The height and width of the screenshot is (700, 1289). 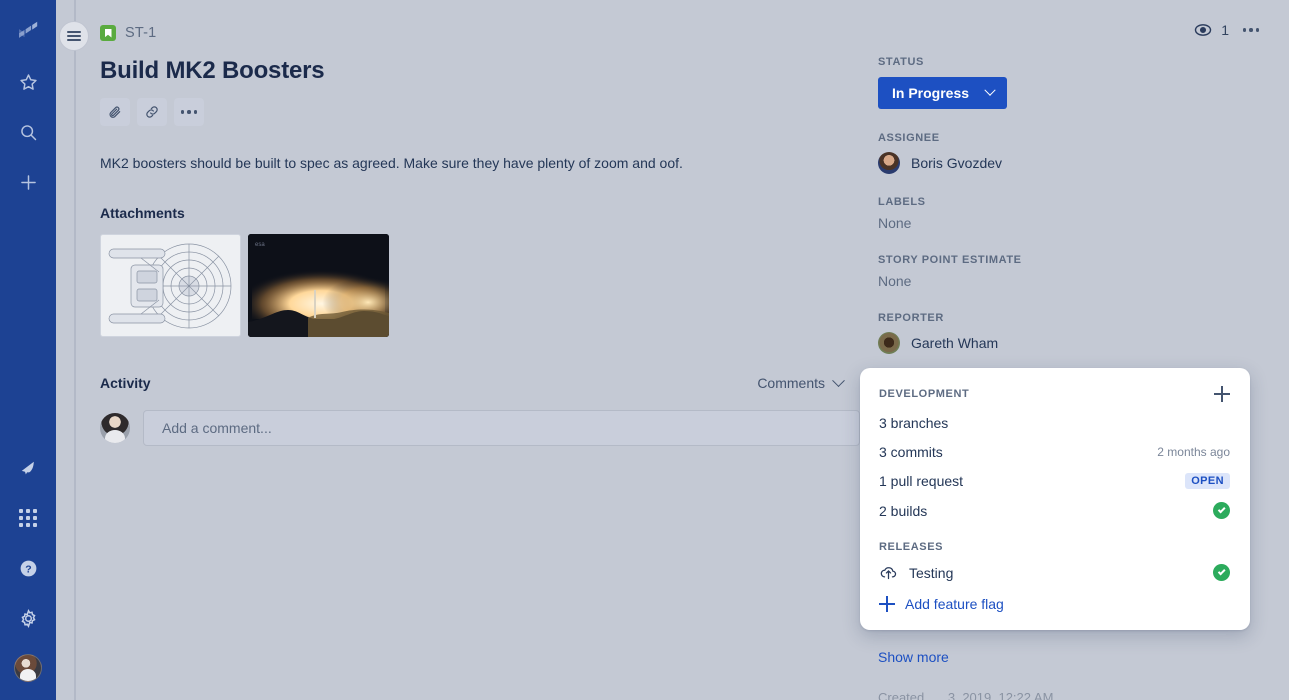 What do you see at coordinates (28, 350) in the screenshot?
I see `global-navigation-sidebar: ?` at bounding box center [28, 350].